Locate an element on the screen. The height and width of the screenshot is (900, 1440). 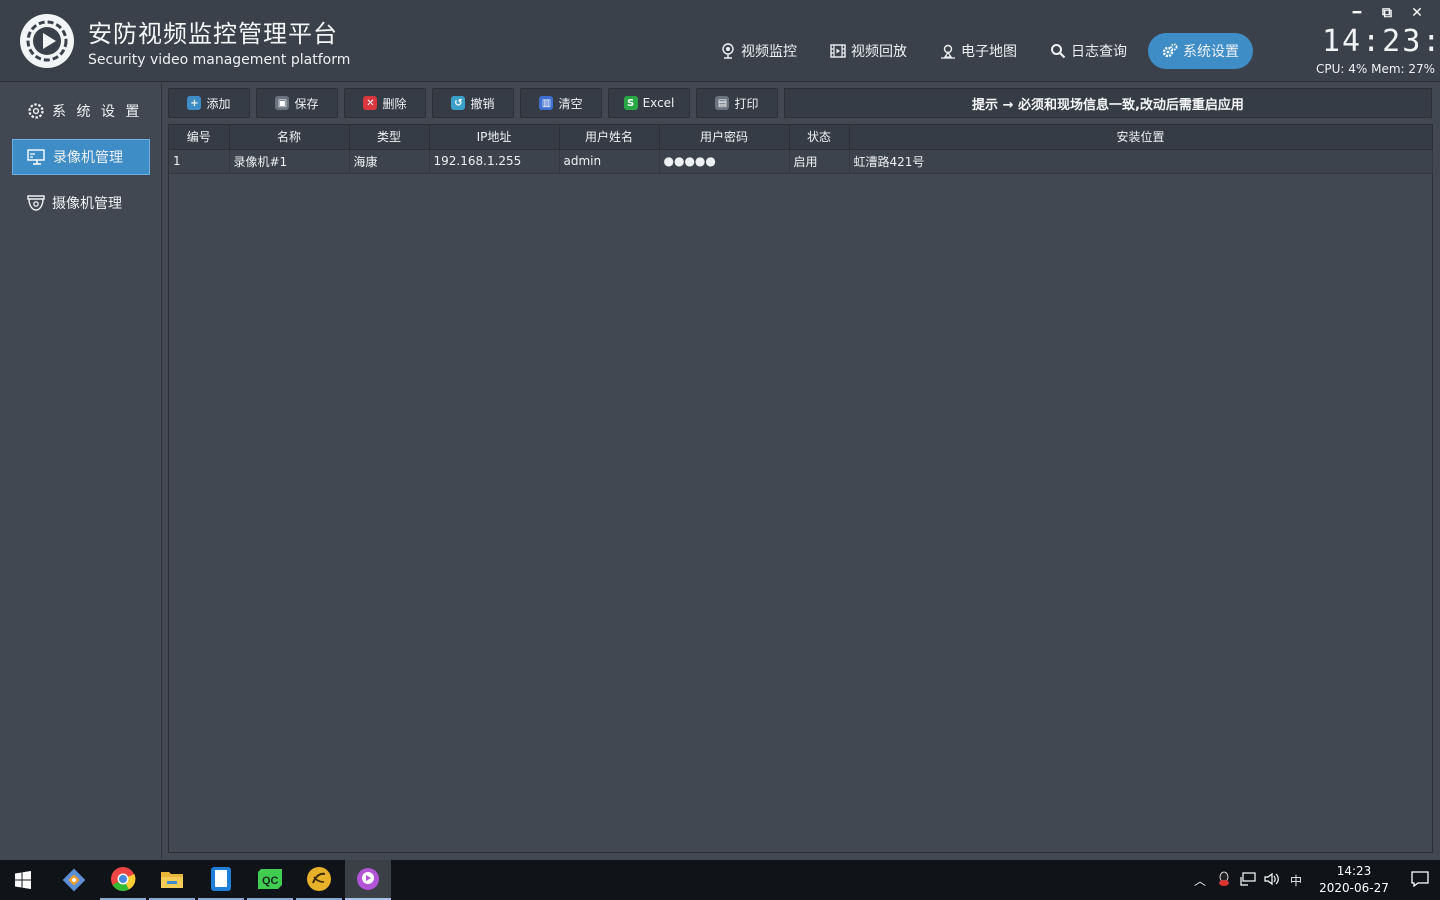
app-logo-icon is located at coordinates (47, 41).